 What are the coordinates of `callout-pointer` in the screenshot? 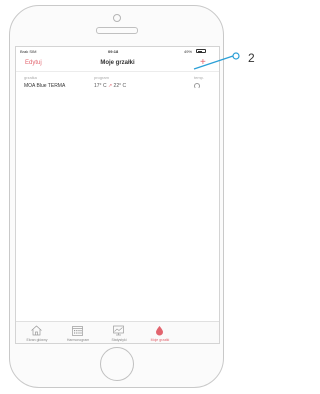 It's located at (216, 61).